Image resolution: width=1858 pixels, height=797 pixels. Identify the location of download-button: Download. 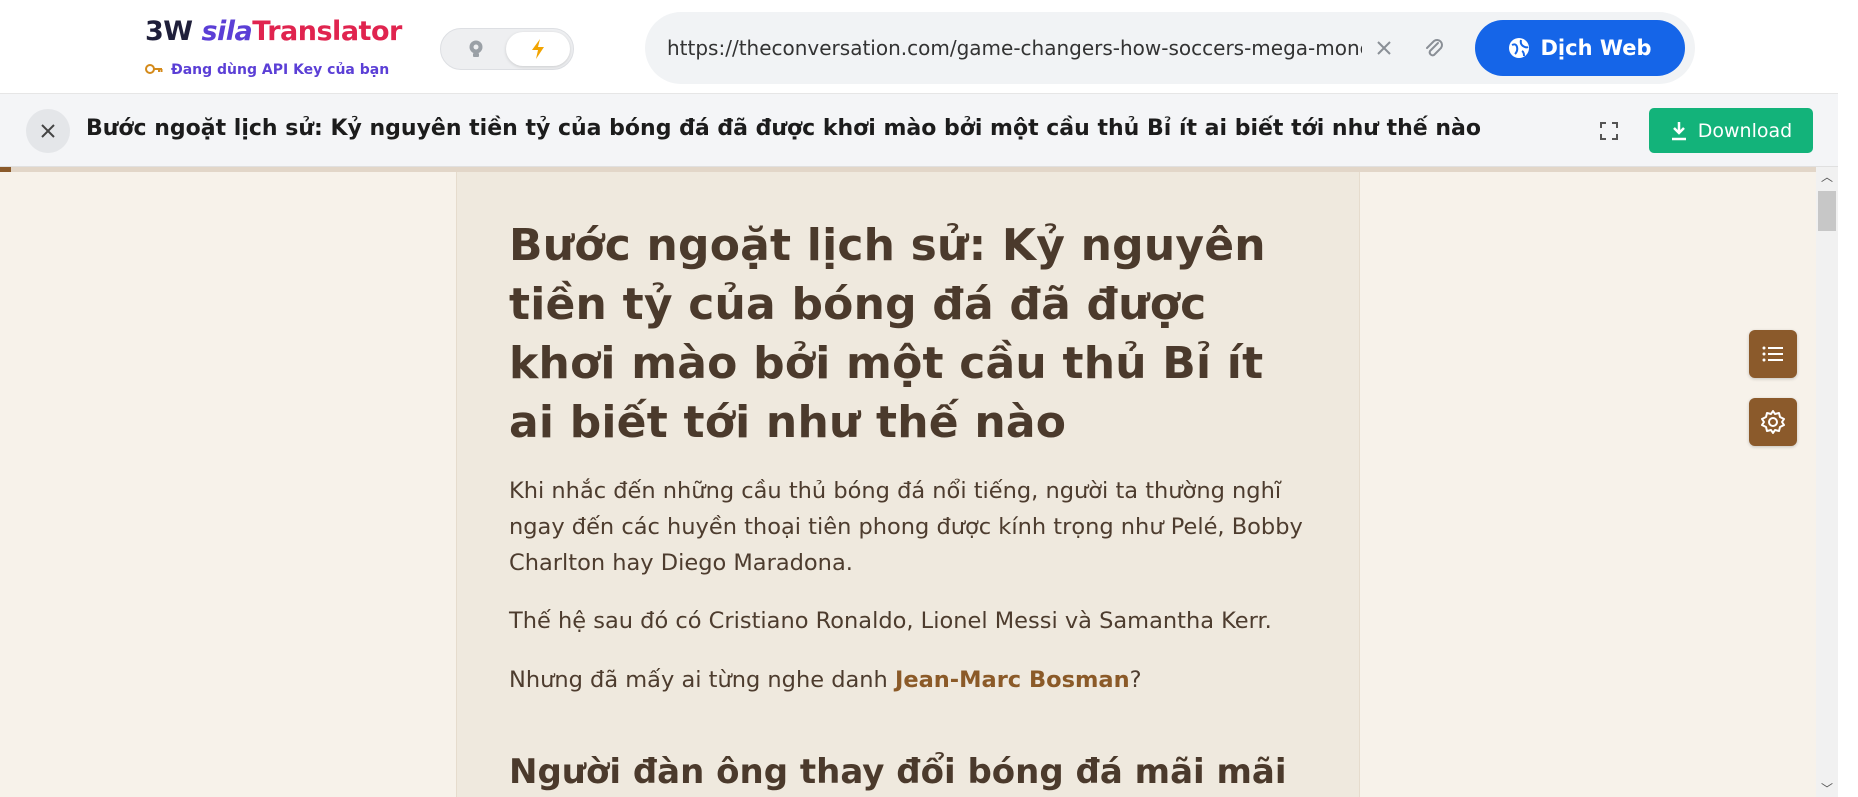
(1731, 130).